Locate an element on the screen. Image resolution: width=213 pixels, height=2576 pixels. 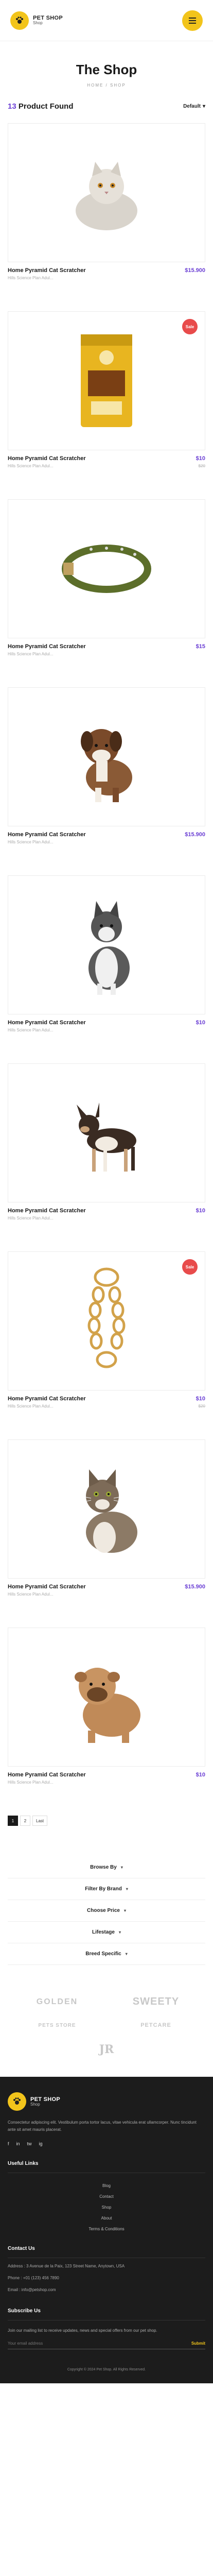
twitter-icon: tw is located at coordinates (29, 2143).